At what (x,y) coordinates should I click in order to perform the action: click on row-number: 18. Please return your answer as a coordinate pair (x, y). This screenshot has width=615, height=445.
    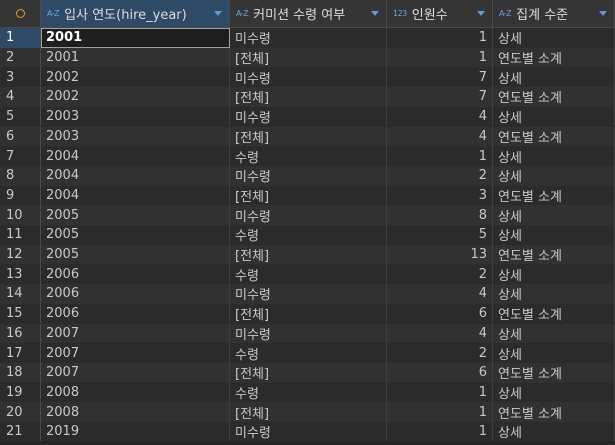
    Looking at the image, I should click on (20, 372).